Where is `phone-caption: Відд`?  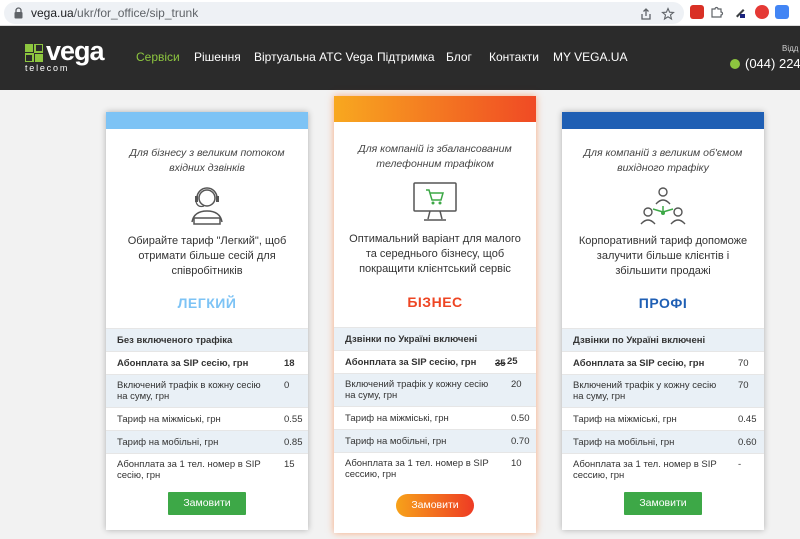 phone-caption: Відд is located at coordinates (790, 48).